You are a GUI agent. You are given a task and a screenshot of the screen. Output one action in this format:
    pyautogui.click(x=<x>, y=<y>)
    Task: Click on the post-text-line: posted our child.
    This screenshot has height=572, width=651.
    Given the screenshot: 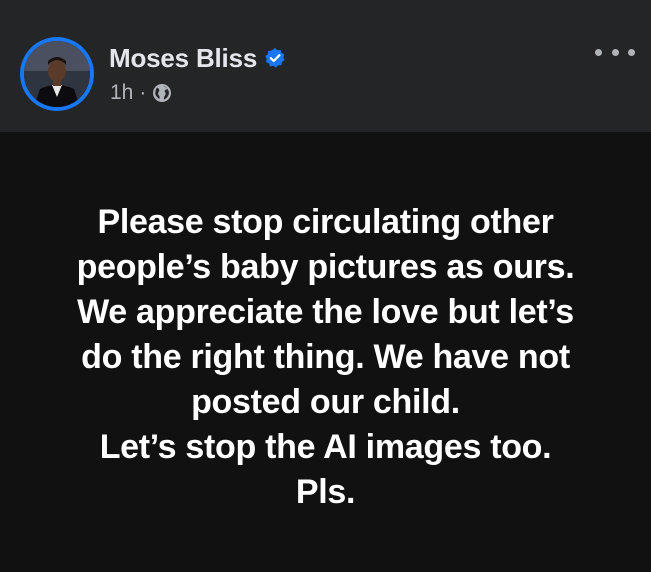 What is the action you would take?
    pyautogui.click(x=325, y=402)
    